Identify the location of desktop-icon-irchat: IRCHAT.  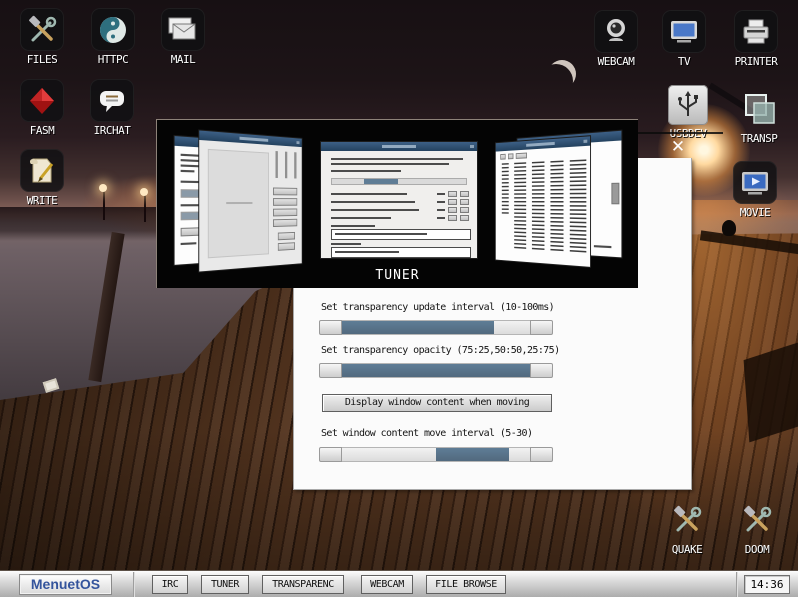
(112, 108).